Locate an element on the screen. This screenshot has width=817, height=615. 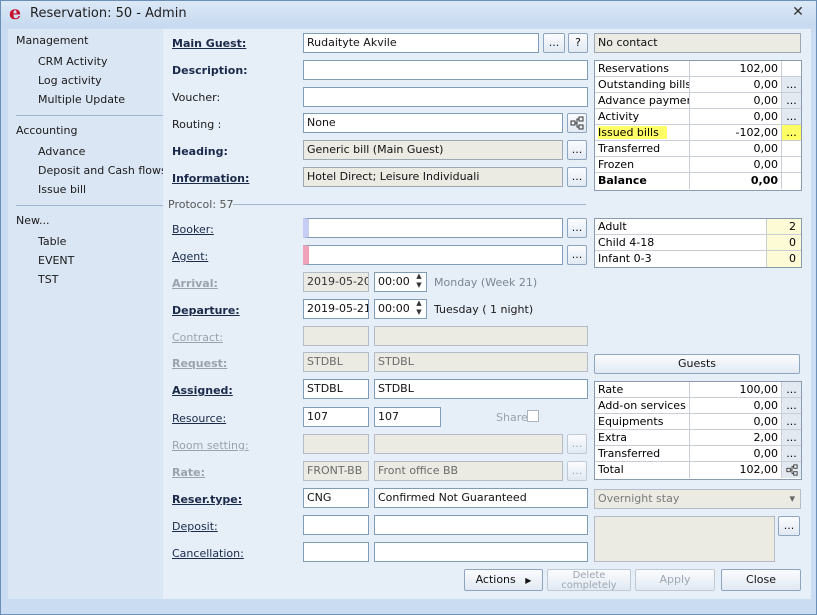
routing-tree-button is located at coordinates (577, 123).